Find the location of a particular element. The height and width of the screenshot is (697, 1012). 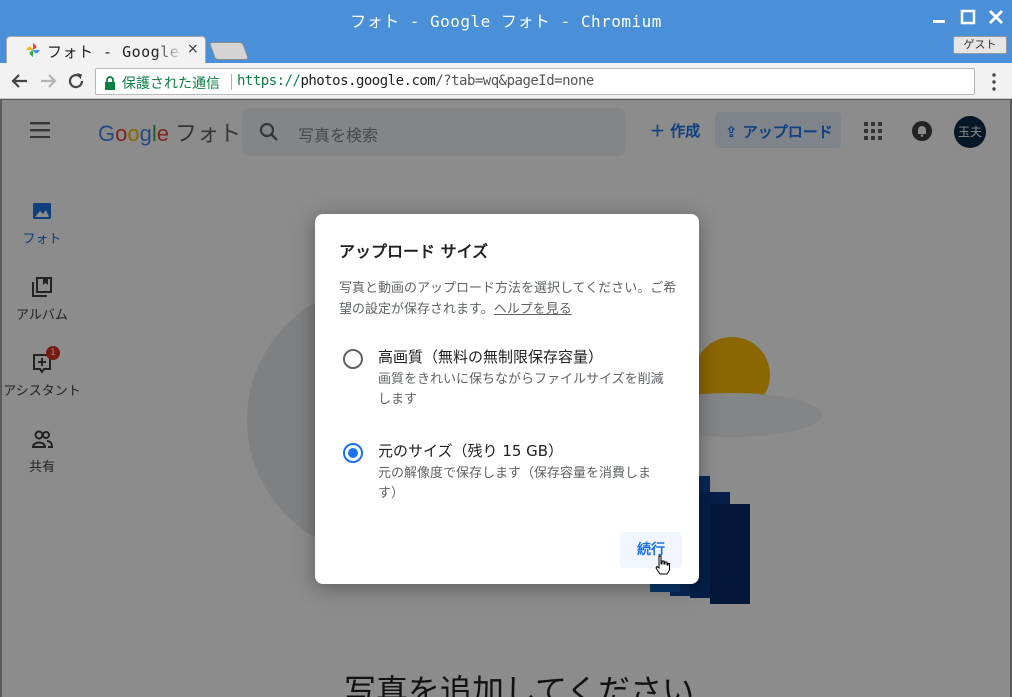

forward-arrow-icon is located at coordinates (48, 81).